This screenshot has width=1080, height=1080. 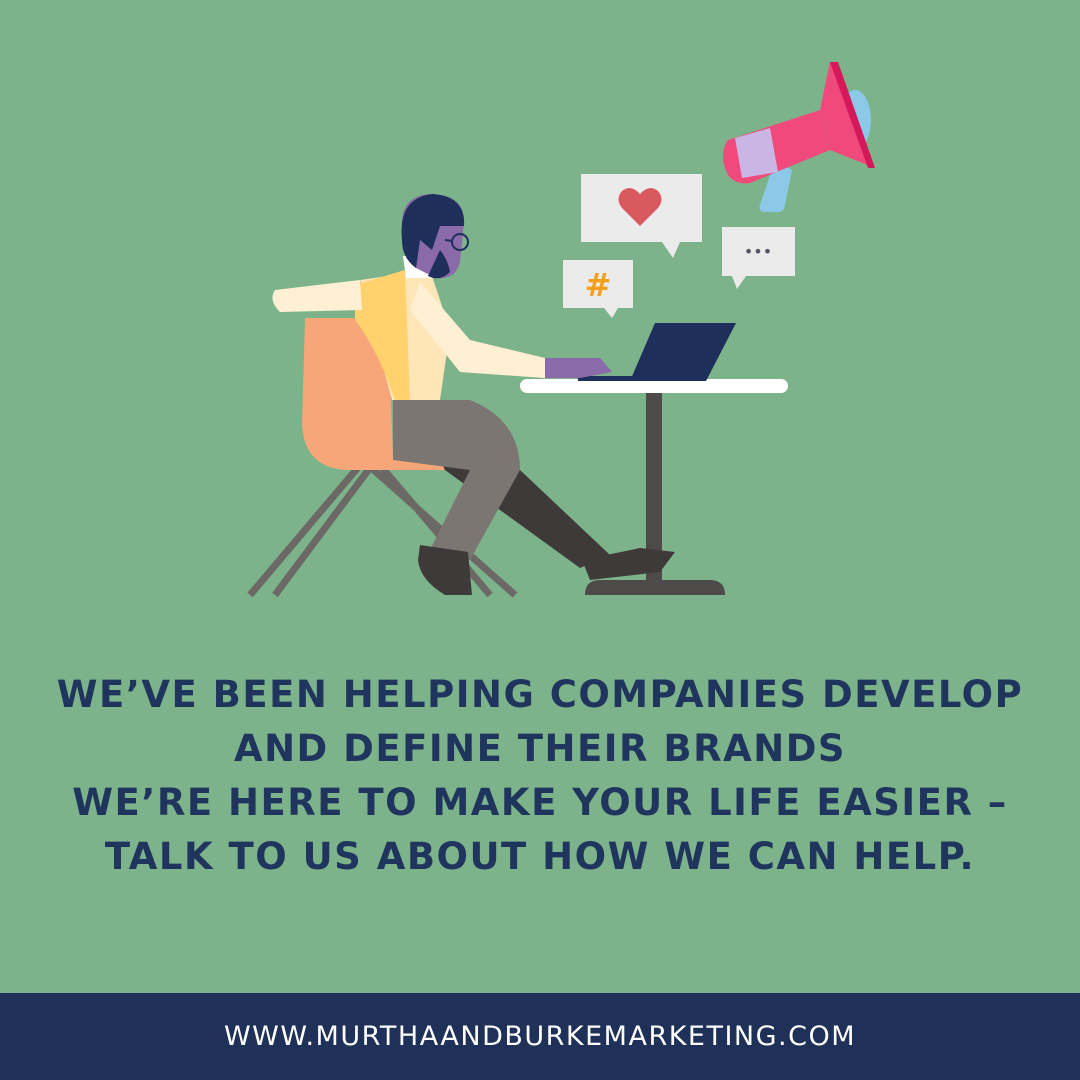 What do you see at coordinates (540, 748) in the screenshot?
I see `headline-line-2: and define their brands` at bounding box center [540, 748].